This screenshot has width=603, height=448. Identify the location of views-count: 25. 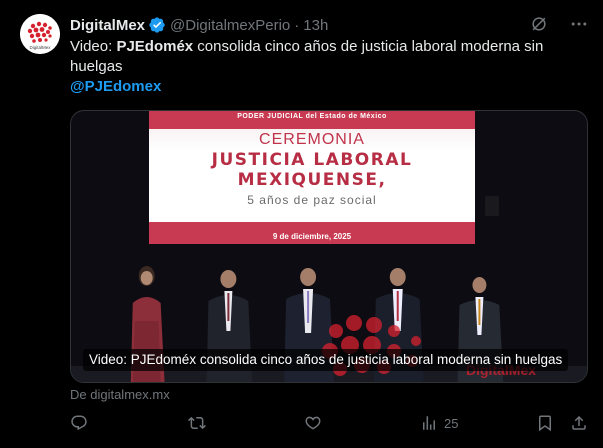
(451, 423).